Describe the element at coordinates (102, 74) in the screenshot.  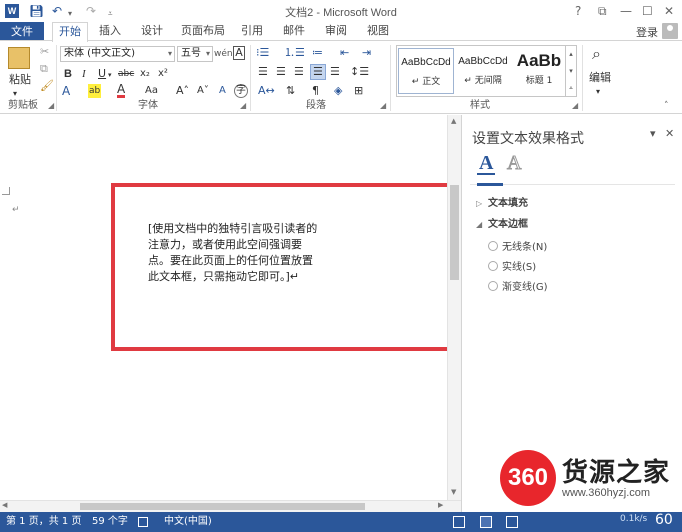
I see `underline-button: U` at that location.